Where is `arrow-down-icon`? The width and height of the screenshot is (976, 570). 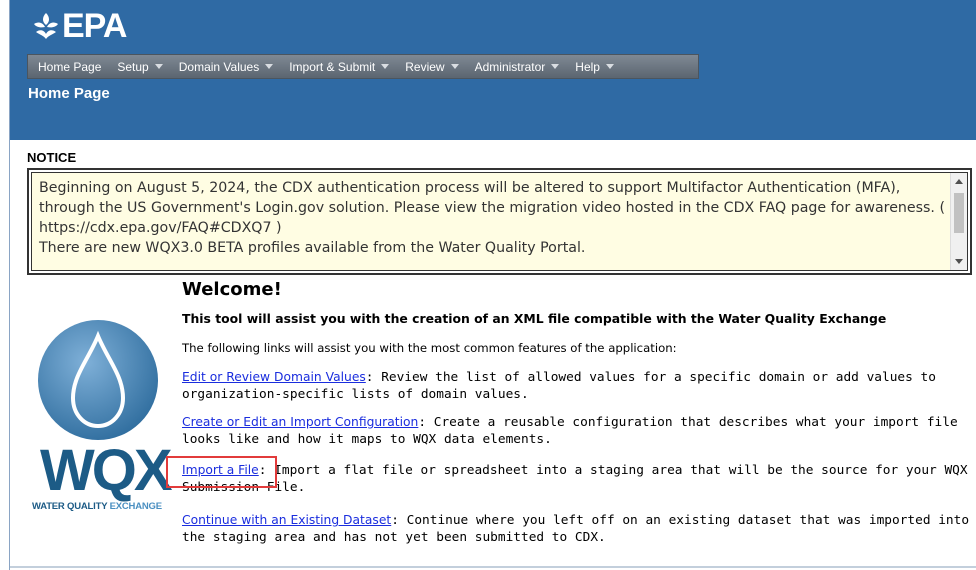 arrow-down-icon is located at coordinates (959, 261).